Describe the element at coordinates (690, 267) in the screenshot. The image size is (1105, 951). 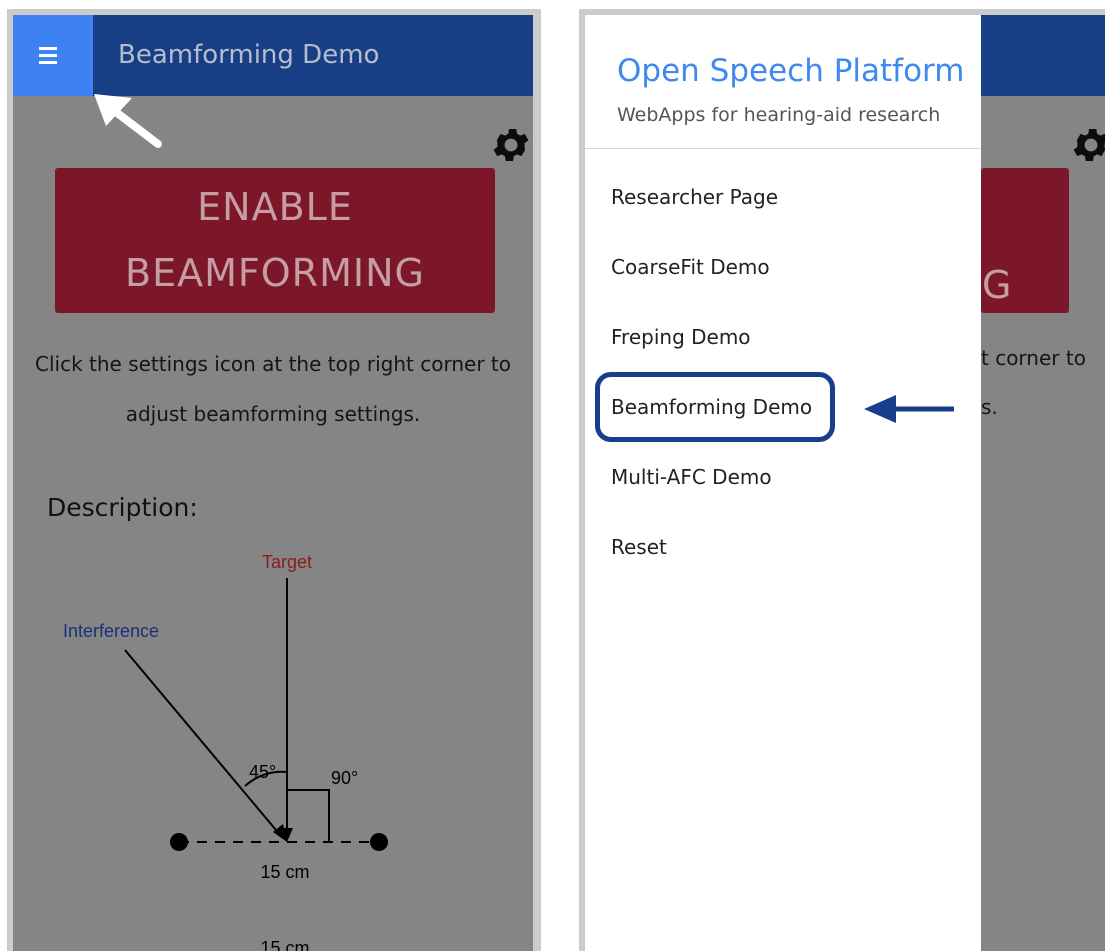
I see `nav-item-coarsefit-demo: CoarseFit Demo` at that location.